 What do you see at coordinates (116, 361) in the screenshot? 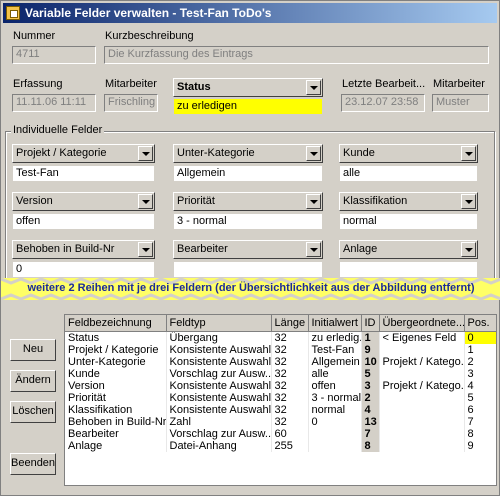
I see `table-cell: Unter-Kategorie` at bounding box center [116, 361].